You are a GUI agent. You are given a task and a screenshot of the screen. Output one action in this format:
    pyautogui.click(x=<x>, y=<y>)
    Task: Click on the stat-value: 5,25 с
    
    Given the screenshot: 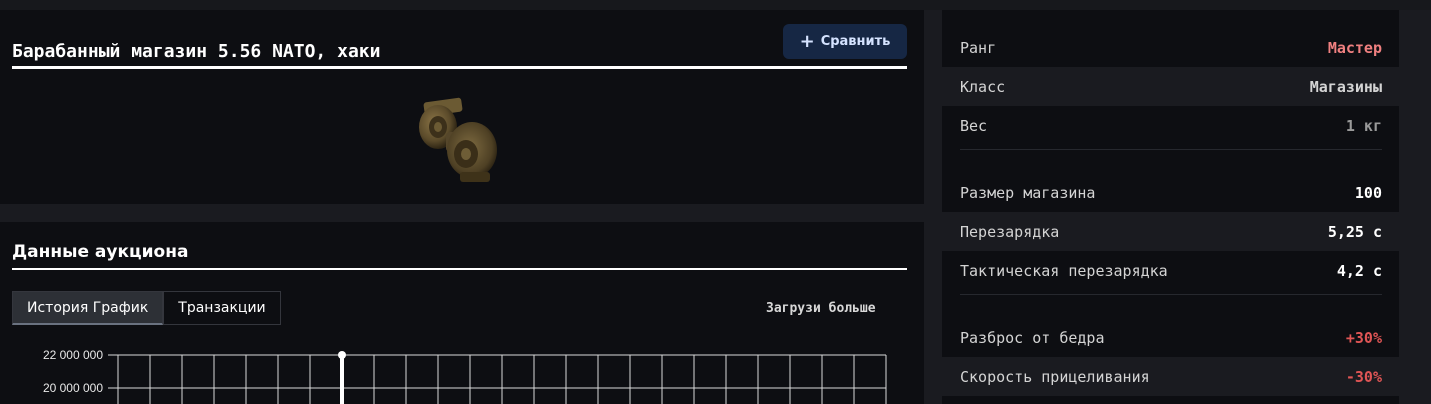 What is the action you would take?
    pyautogui.click(x=1354, y=231)
    